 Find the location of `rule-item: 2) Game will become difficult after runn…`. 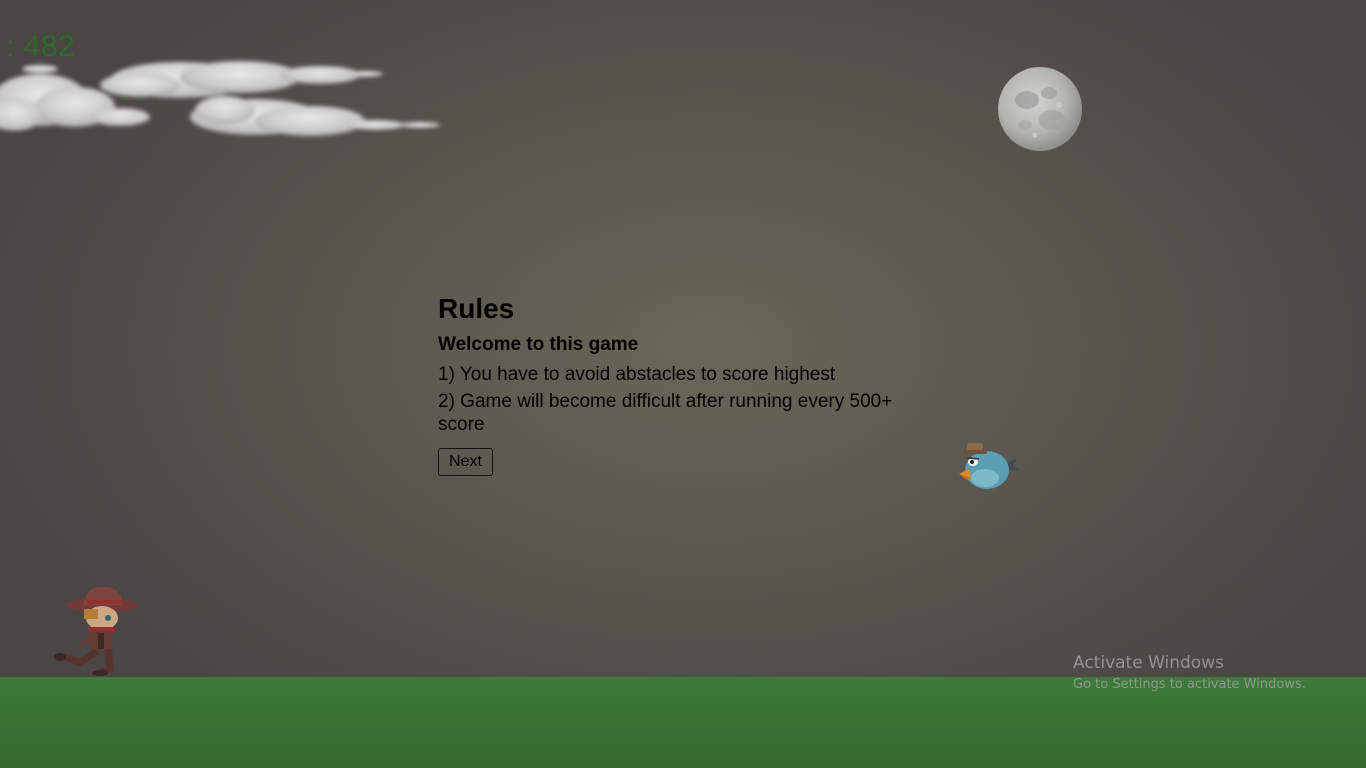

rule-item: 2) Game will become difficult after runn… is located at coordinates (665, 413).